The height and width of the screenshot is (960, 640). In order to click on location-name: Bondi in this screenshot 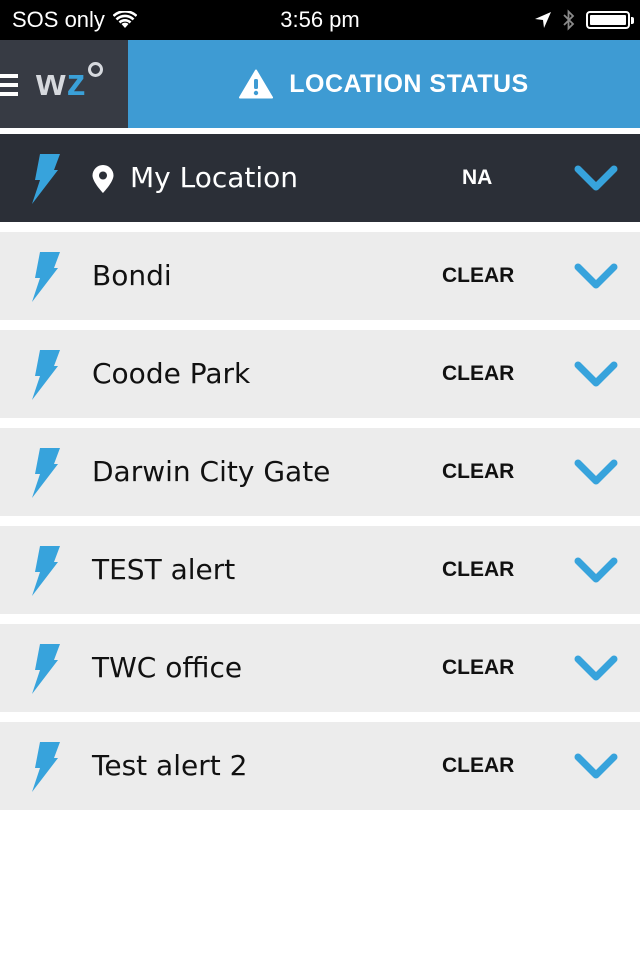, I will do `click(132, 275)`.